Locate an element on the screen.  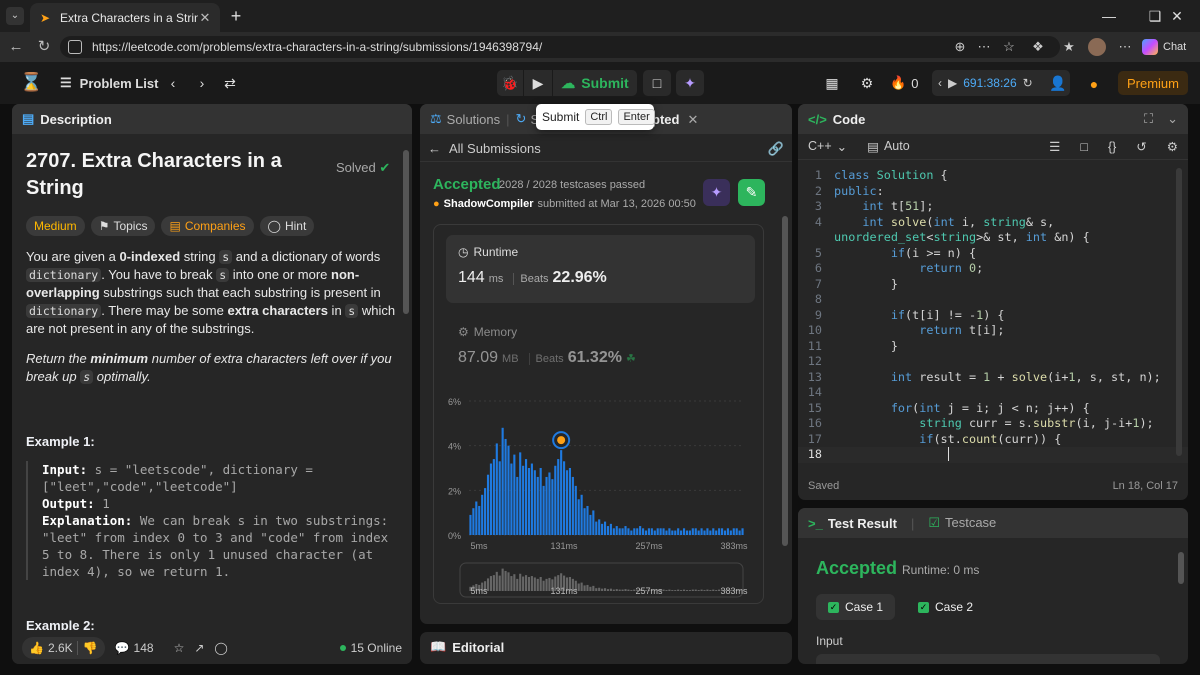
code-line: 1 class Solution { is located at coordinates (993, 176).